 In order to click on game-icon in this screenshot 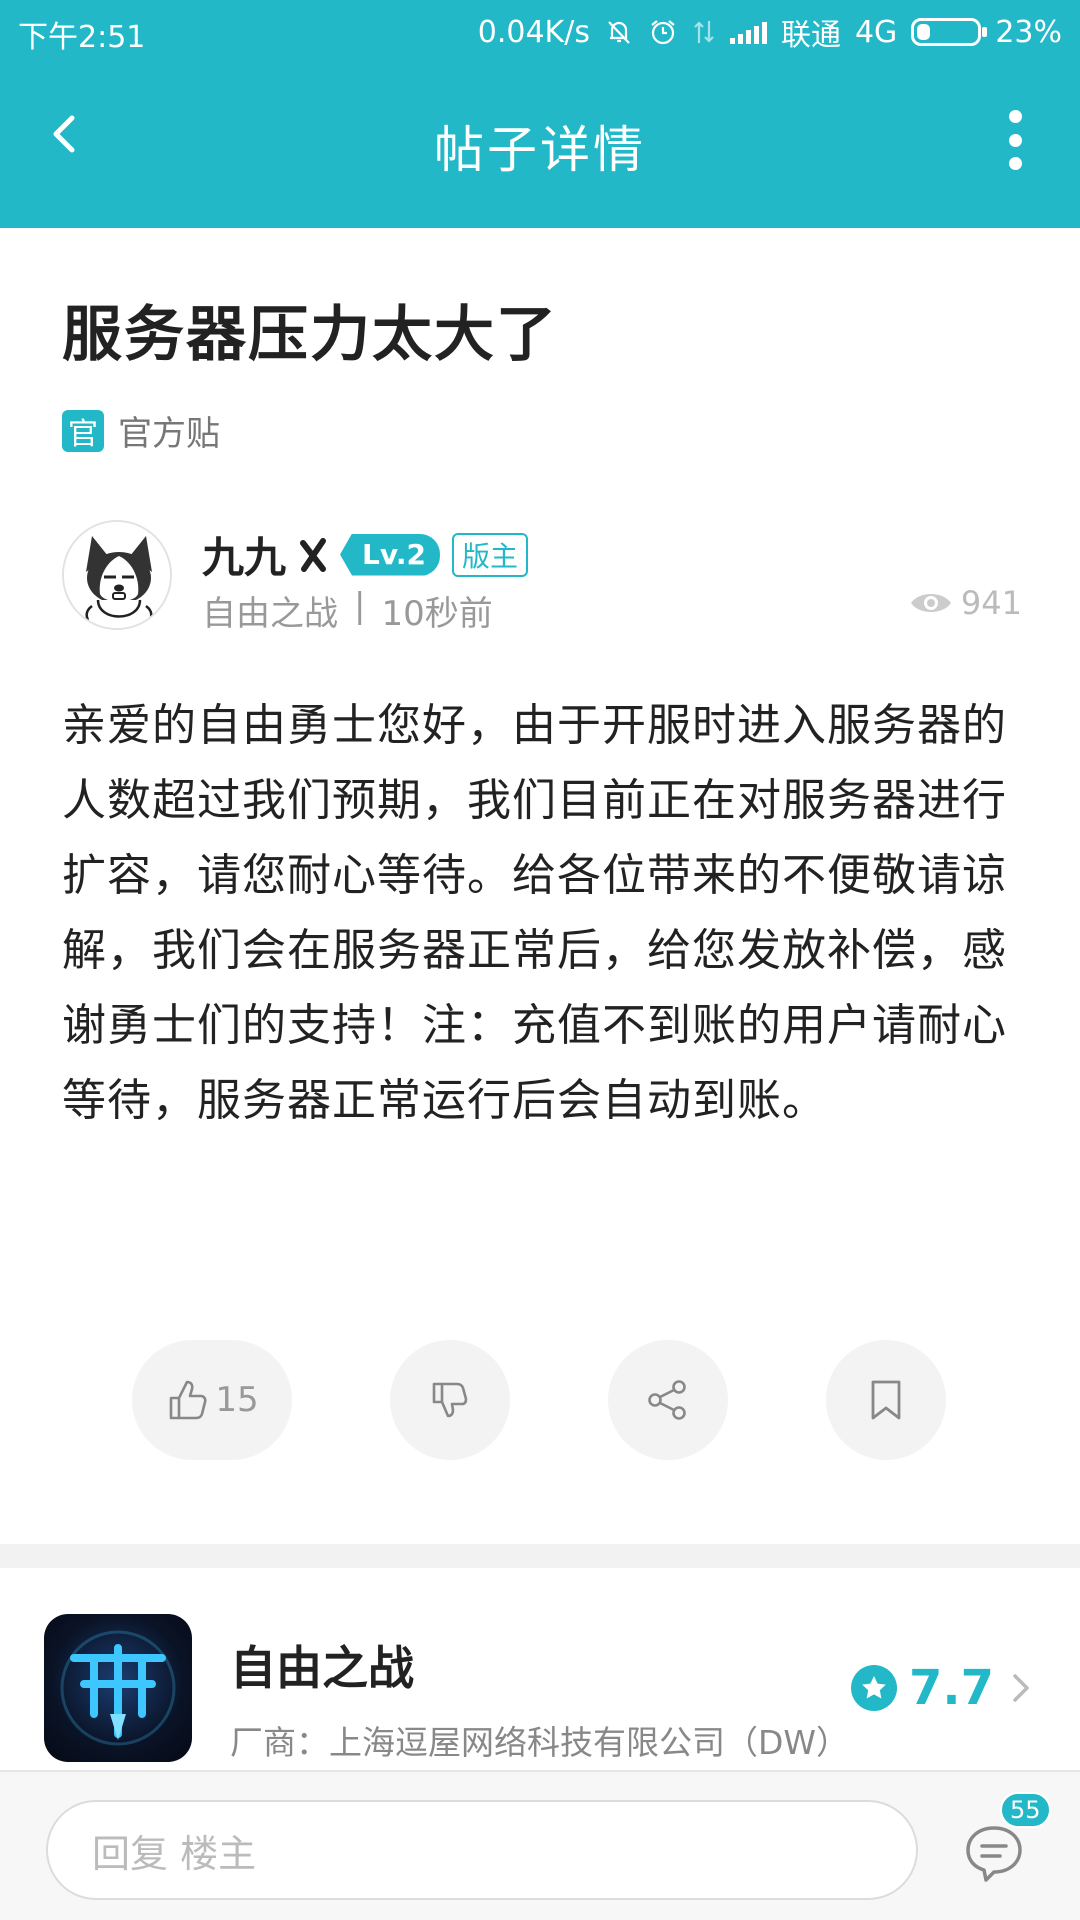, I will do `click(118, 1688)`.